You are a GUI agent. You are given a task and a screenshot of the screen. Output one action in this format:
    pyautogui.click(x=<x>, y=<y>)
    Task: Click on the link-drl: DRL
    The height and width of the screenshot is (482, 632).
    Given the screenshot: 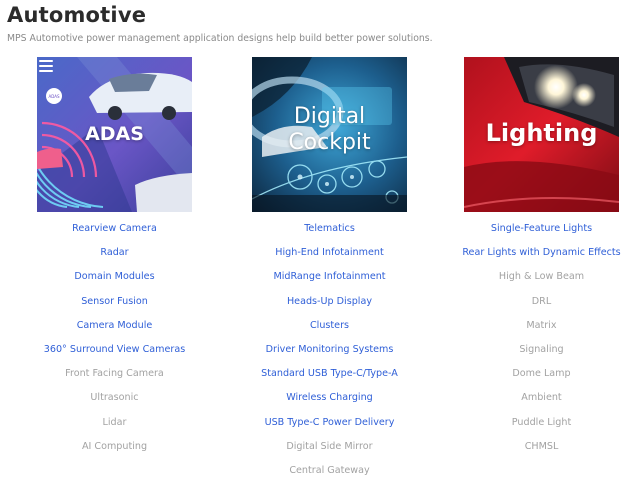 What is the action you would take?
    pyautogui.click(x=541, y=301)
    